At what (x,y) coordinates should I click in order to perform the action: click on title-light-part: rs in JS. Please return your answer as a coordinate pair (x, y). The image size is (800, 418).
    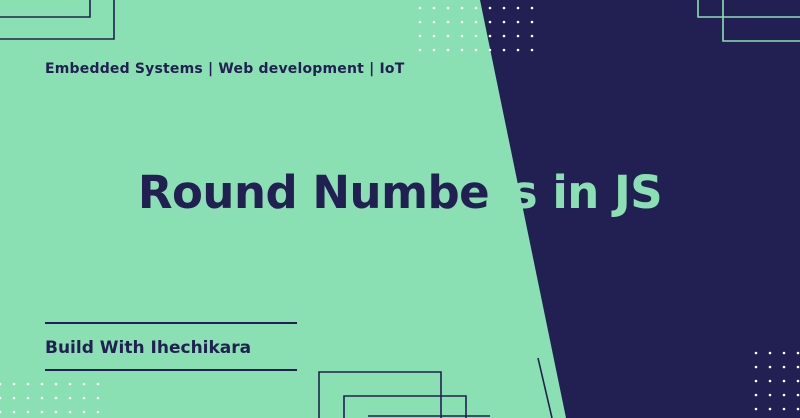
    Looking at the image, I should click on (576, 192).